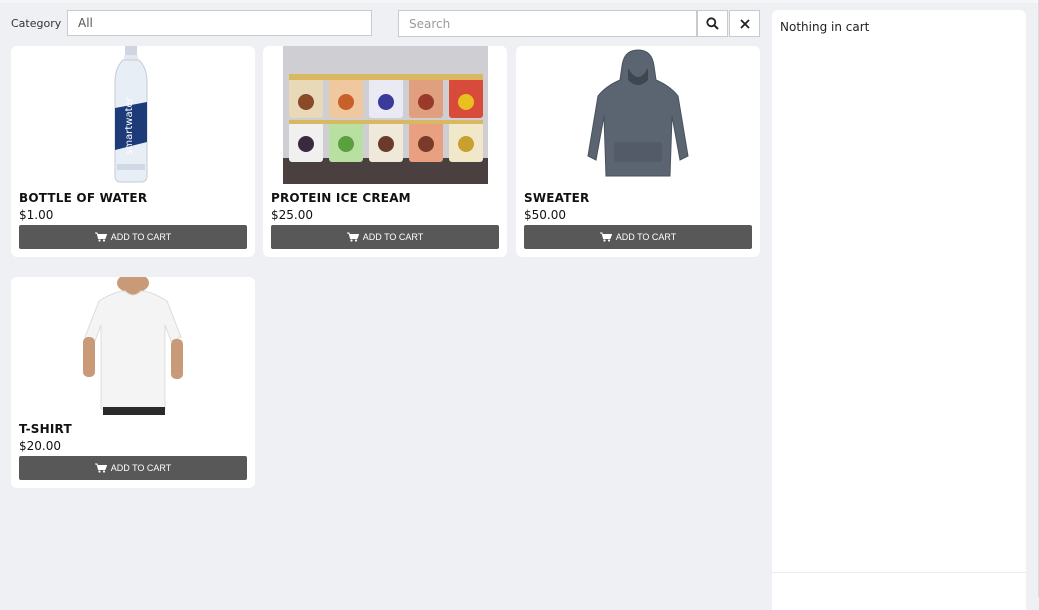 Image resolution: width=1039 pixels, height=610 pixels. Describe the element at coordinates (557, 198) in the screenshot. I see `product-name: SWEATER` at that location.